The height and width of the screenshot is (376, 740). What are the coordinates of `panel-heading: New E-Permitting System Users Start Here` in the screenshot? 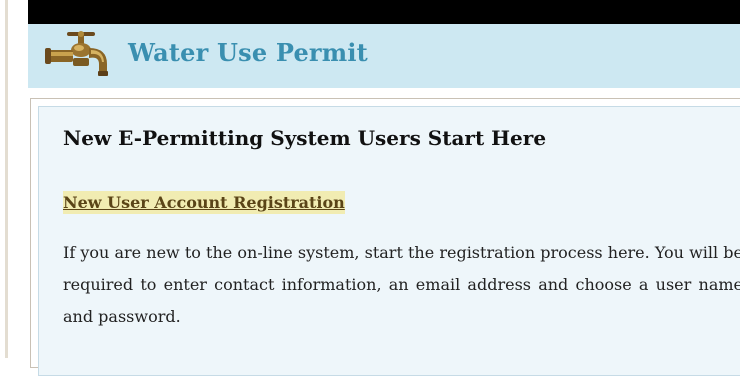 It's located at (305, 138).